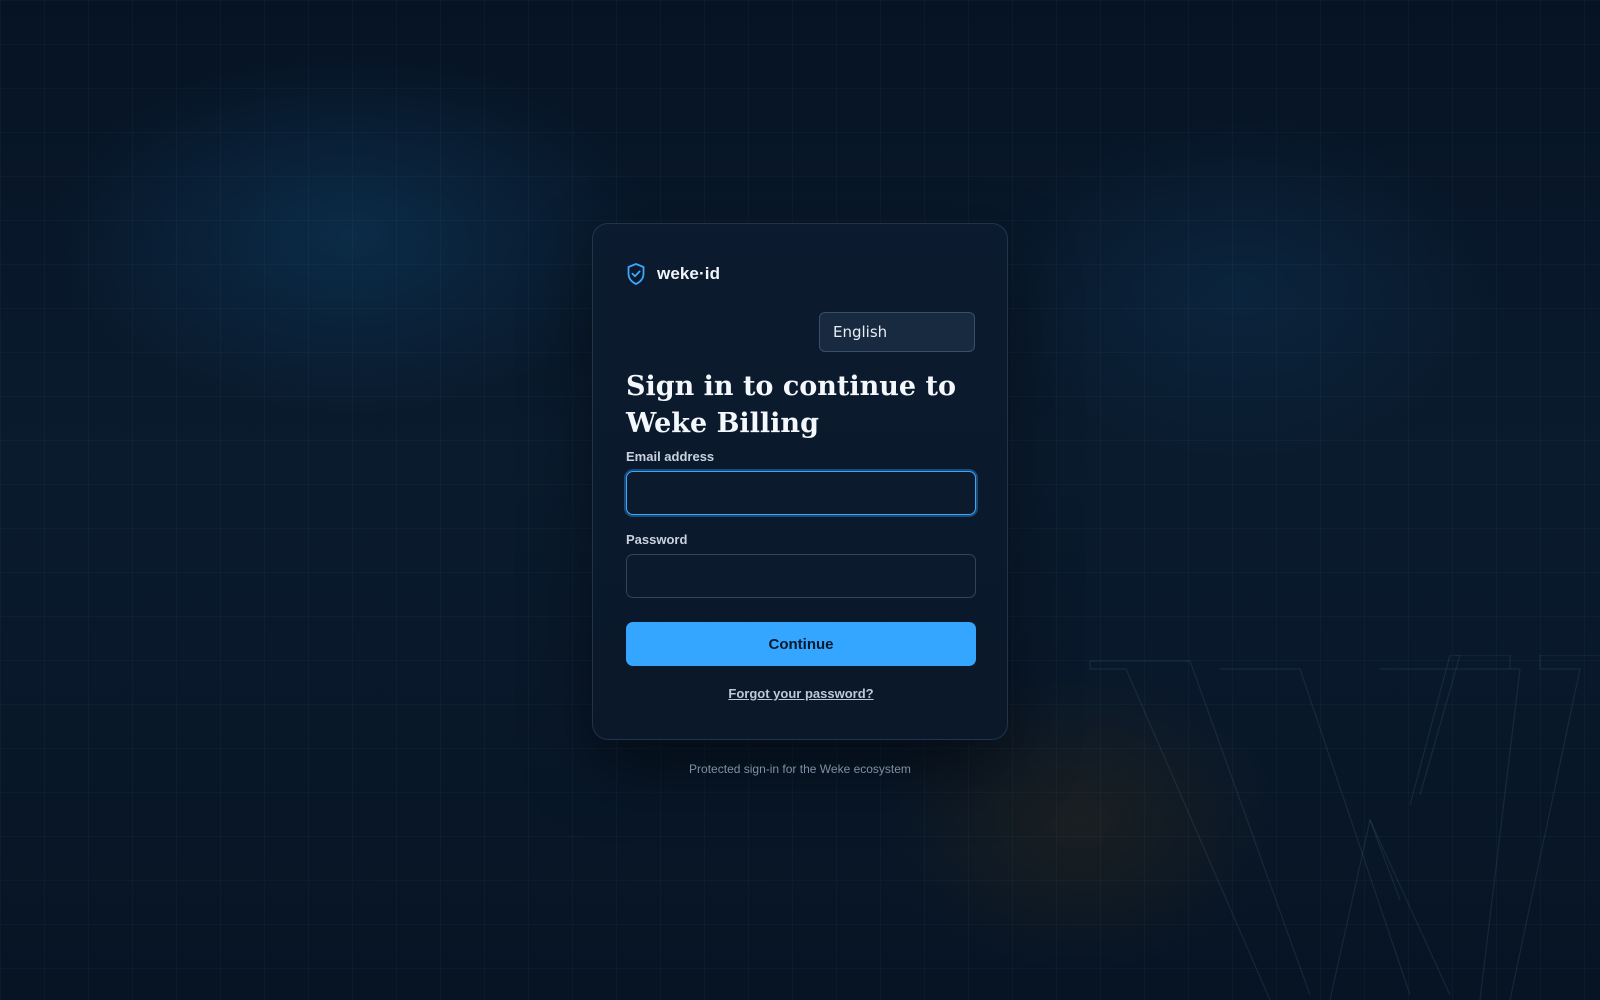  Describe the element at coordinates (801, 644) in the screenshot. I see `continue-button: Continue` at that location.